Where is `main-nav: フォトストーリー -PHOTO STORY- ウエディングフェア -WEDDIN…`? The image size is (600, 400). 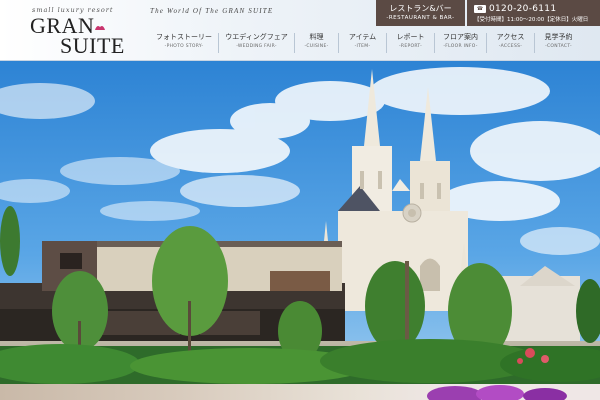
main-nav: フォトストーリー -PHOTO STORY- ウエディングフェア -WEDDIN… is located at coordinates (375, 43).